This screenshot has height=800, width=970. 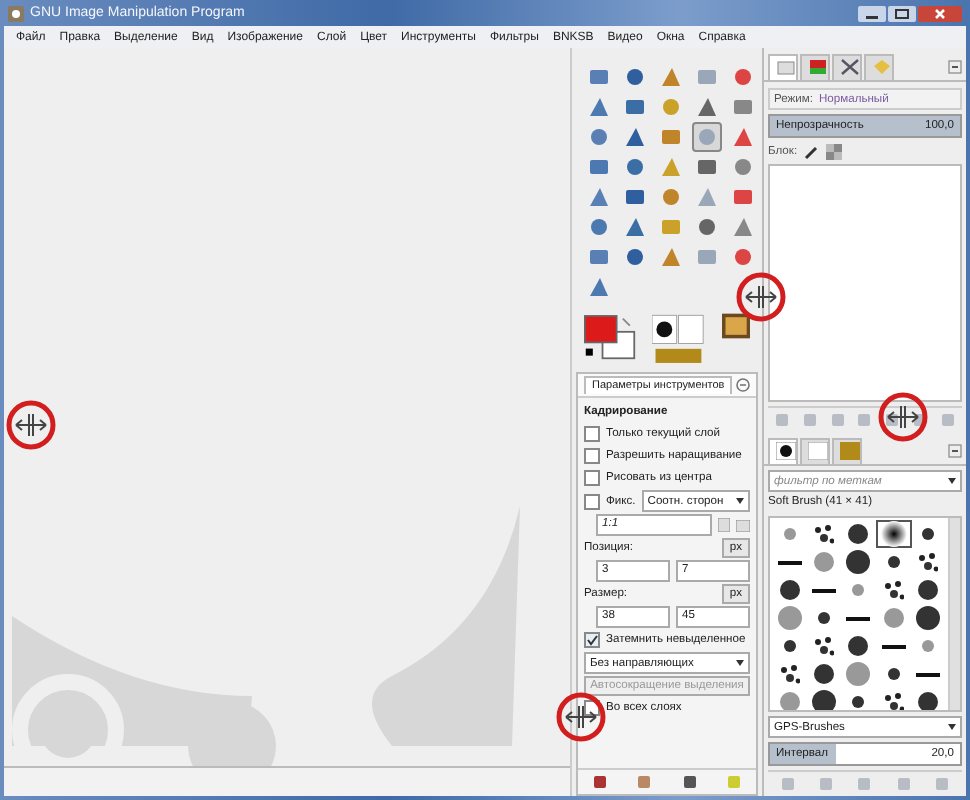 What do you see at coordinates (644, 782) in the screenshot?
I see `restore-icon` at bounding box center [644, 782].